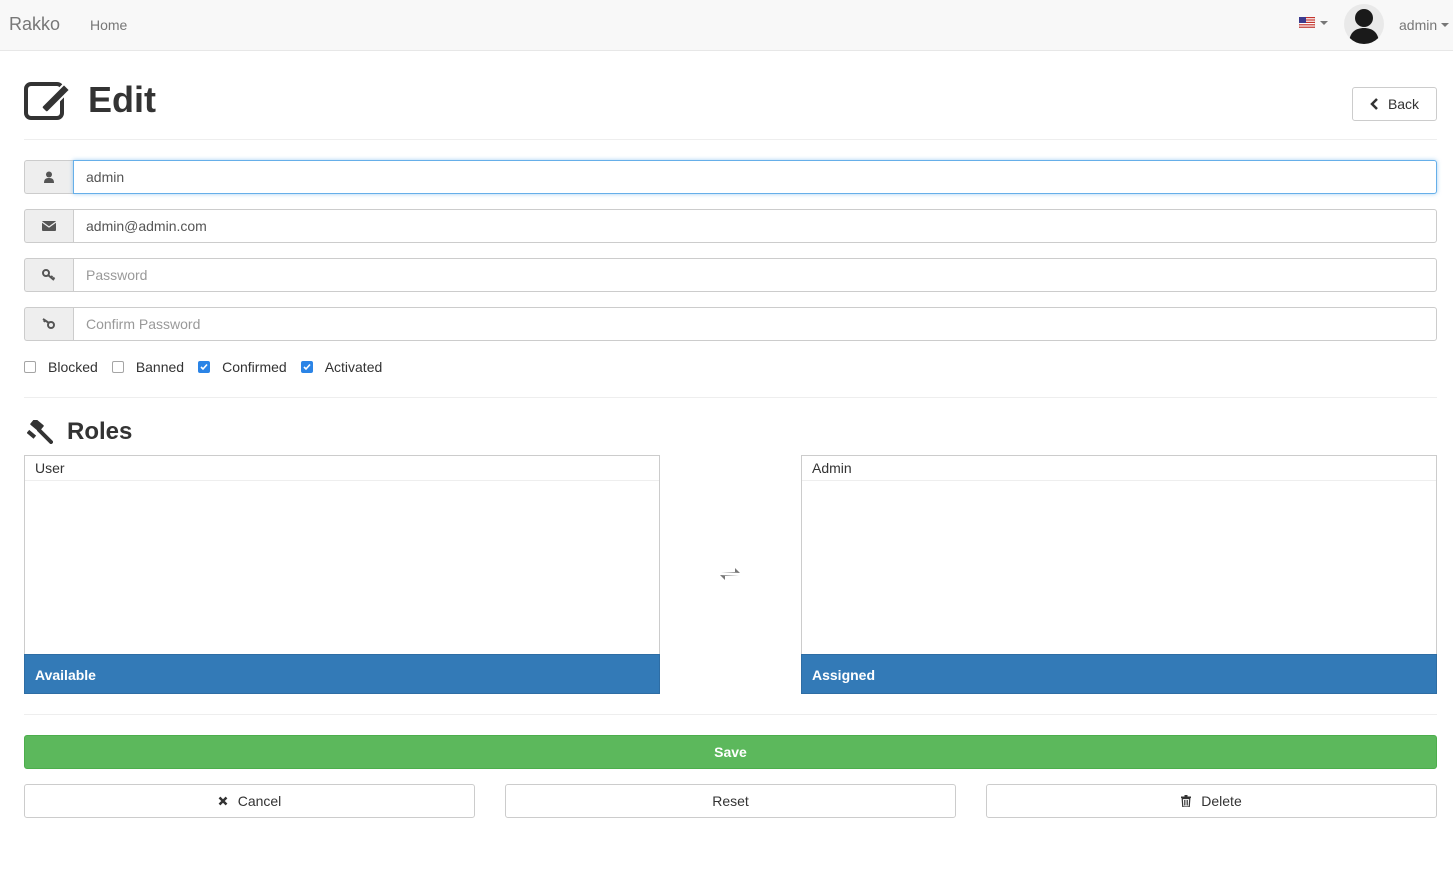 This screenshot has height=870, width=1453. Describe the element at coordinates (353, 367) in the screenshot. I see `checkbox-label: Activated` at that location.